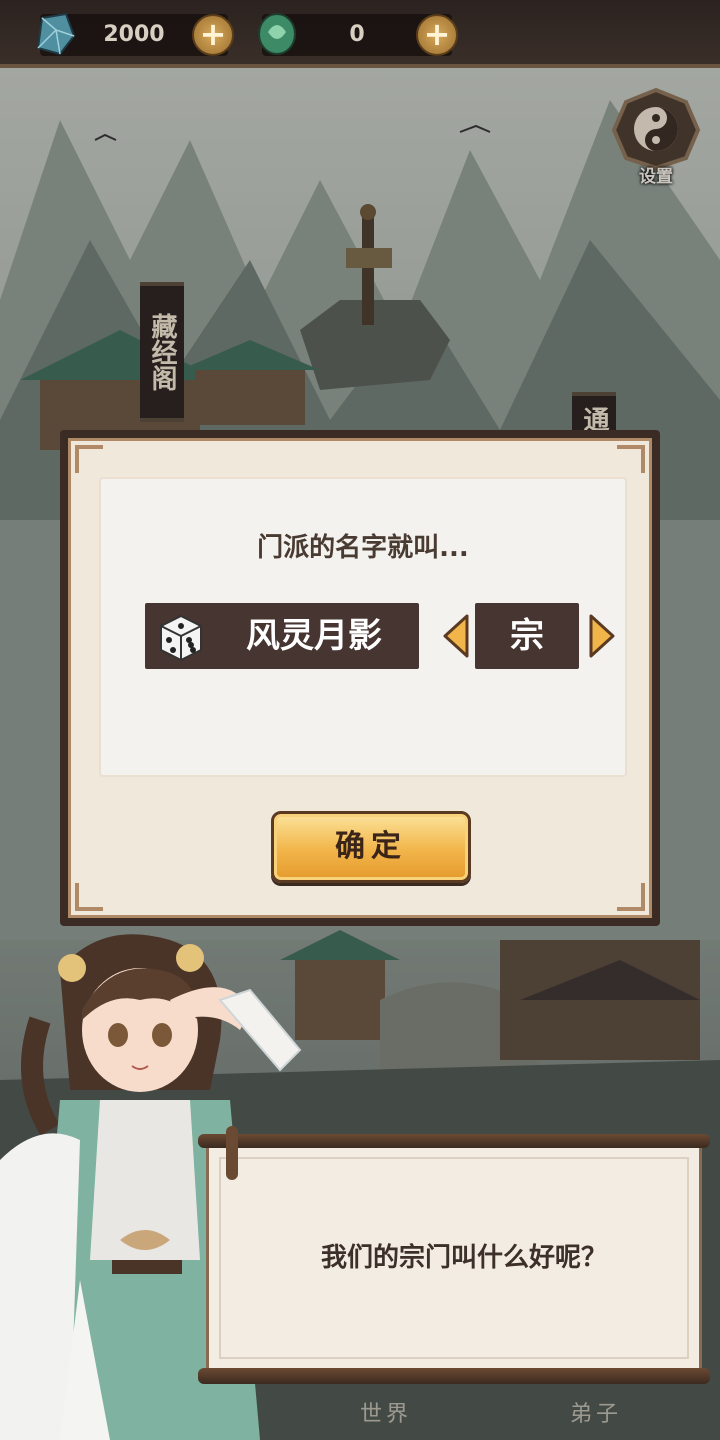 Image resolution: width=720 pixels, height=1440 pixels. Describe the element at coordinates (56, 34) in the screenshot. I see `jade-gem-icon` at that location.